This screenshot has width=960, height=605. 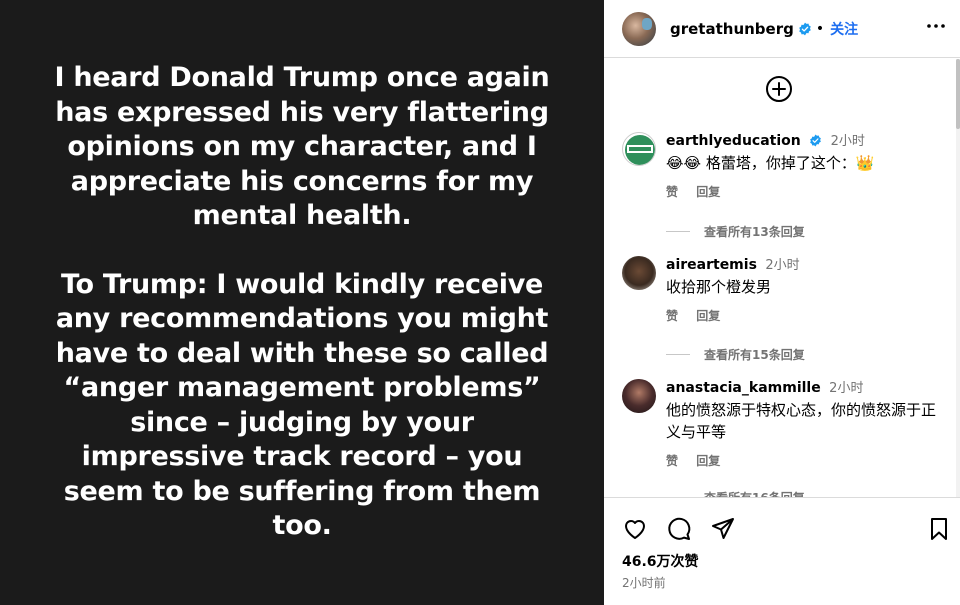 I want to click on view-replies-label: 查看所有13条回复, so click(x=754, y=232).